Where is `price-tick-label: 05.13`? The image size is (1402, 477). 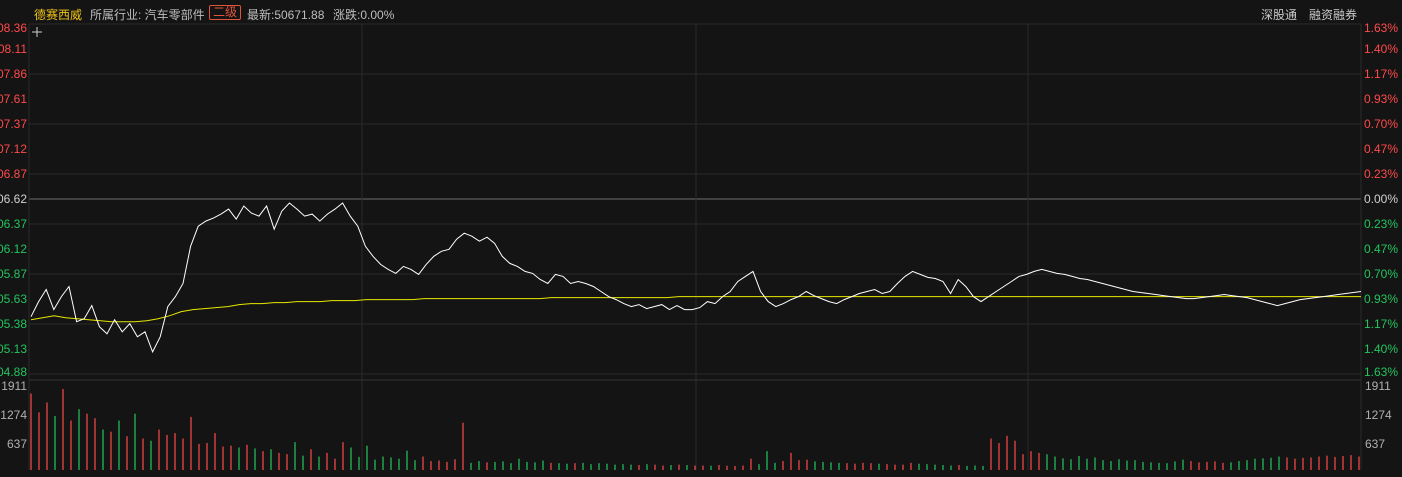
price-tick-label: 05.13 is located at coordinates (13, 349).